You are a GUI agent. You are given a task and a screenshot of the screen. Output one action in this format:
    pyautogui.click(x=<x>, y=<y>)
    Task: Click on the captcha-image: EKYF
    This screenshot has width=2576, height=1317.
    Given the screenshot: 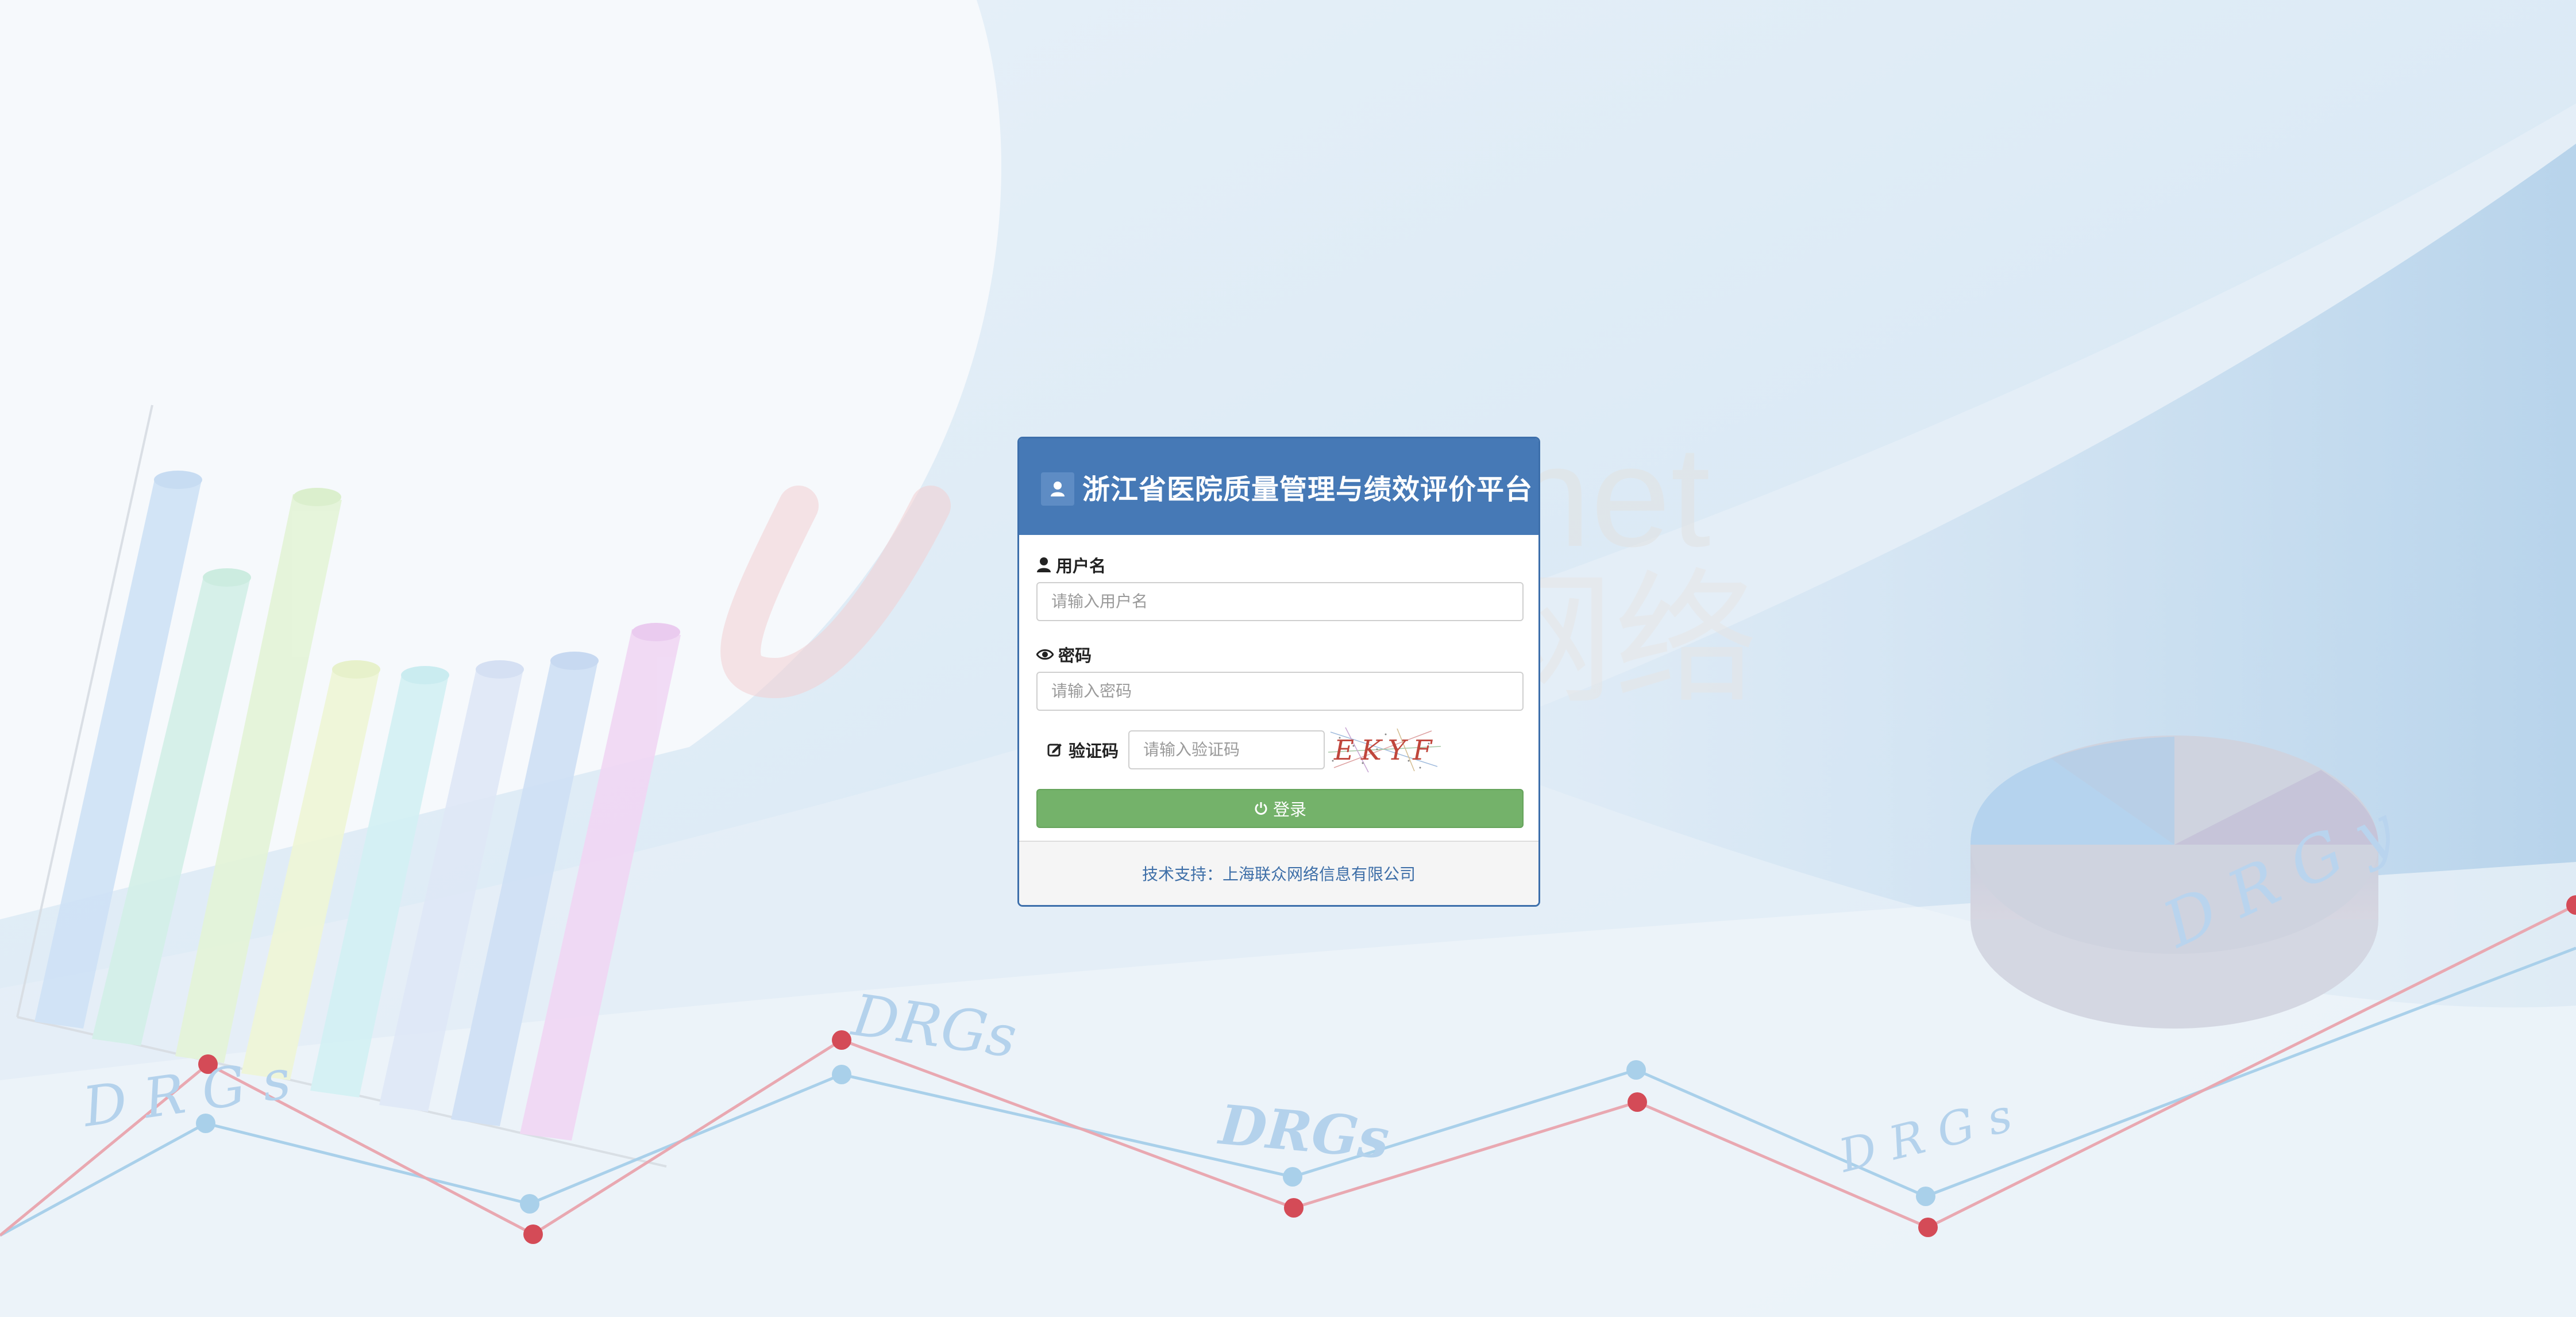 What is the action you would take?
    pyautogui.click(x=1385, y=749)
    